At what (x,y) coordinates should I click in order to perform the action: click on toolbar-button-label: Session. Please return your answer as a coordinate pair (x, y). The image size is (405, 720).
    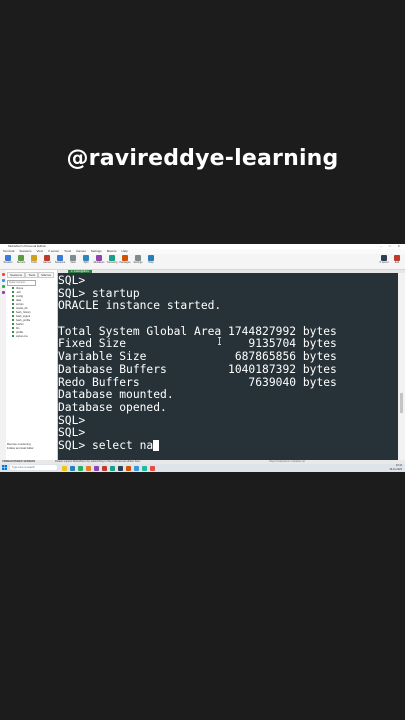
    Looking at the image, I should click on (8, 262).